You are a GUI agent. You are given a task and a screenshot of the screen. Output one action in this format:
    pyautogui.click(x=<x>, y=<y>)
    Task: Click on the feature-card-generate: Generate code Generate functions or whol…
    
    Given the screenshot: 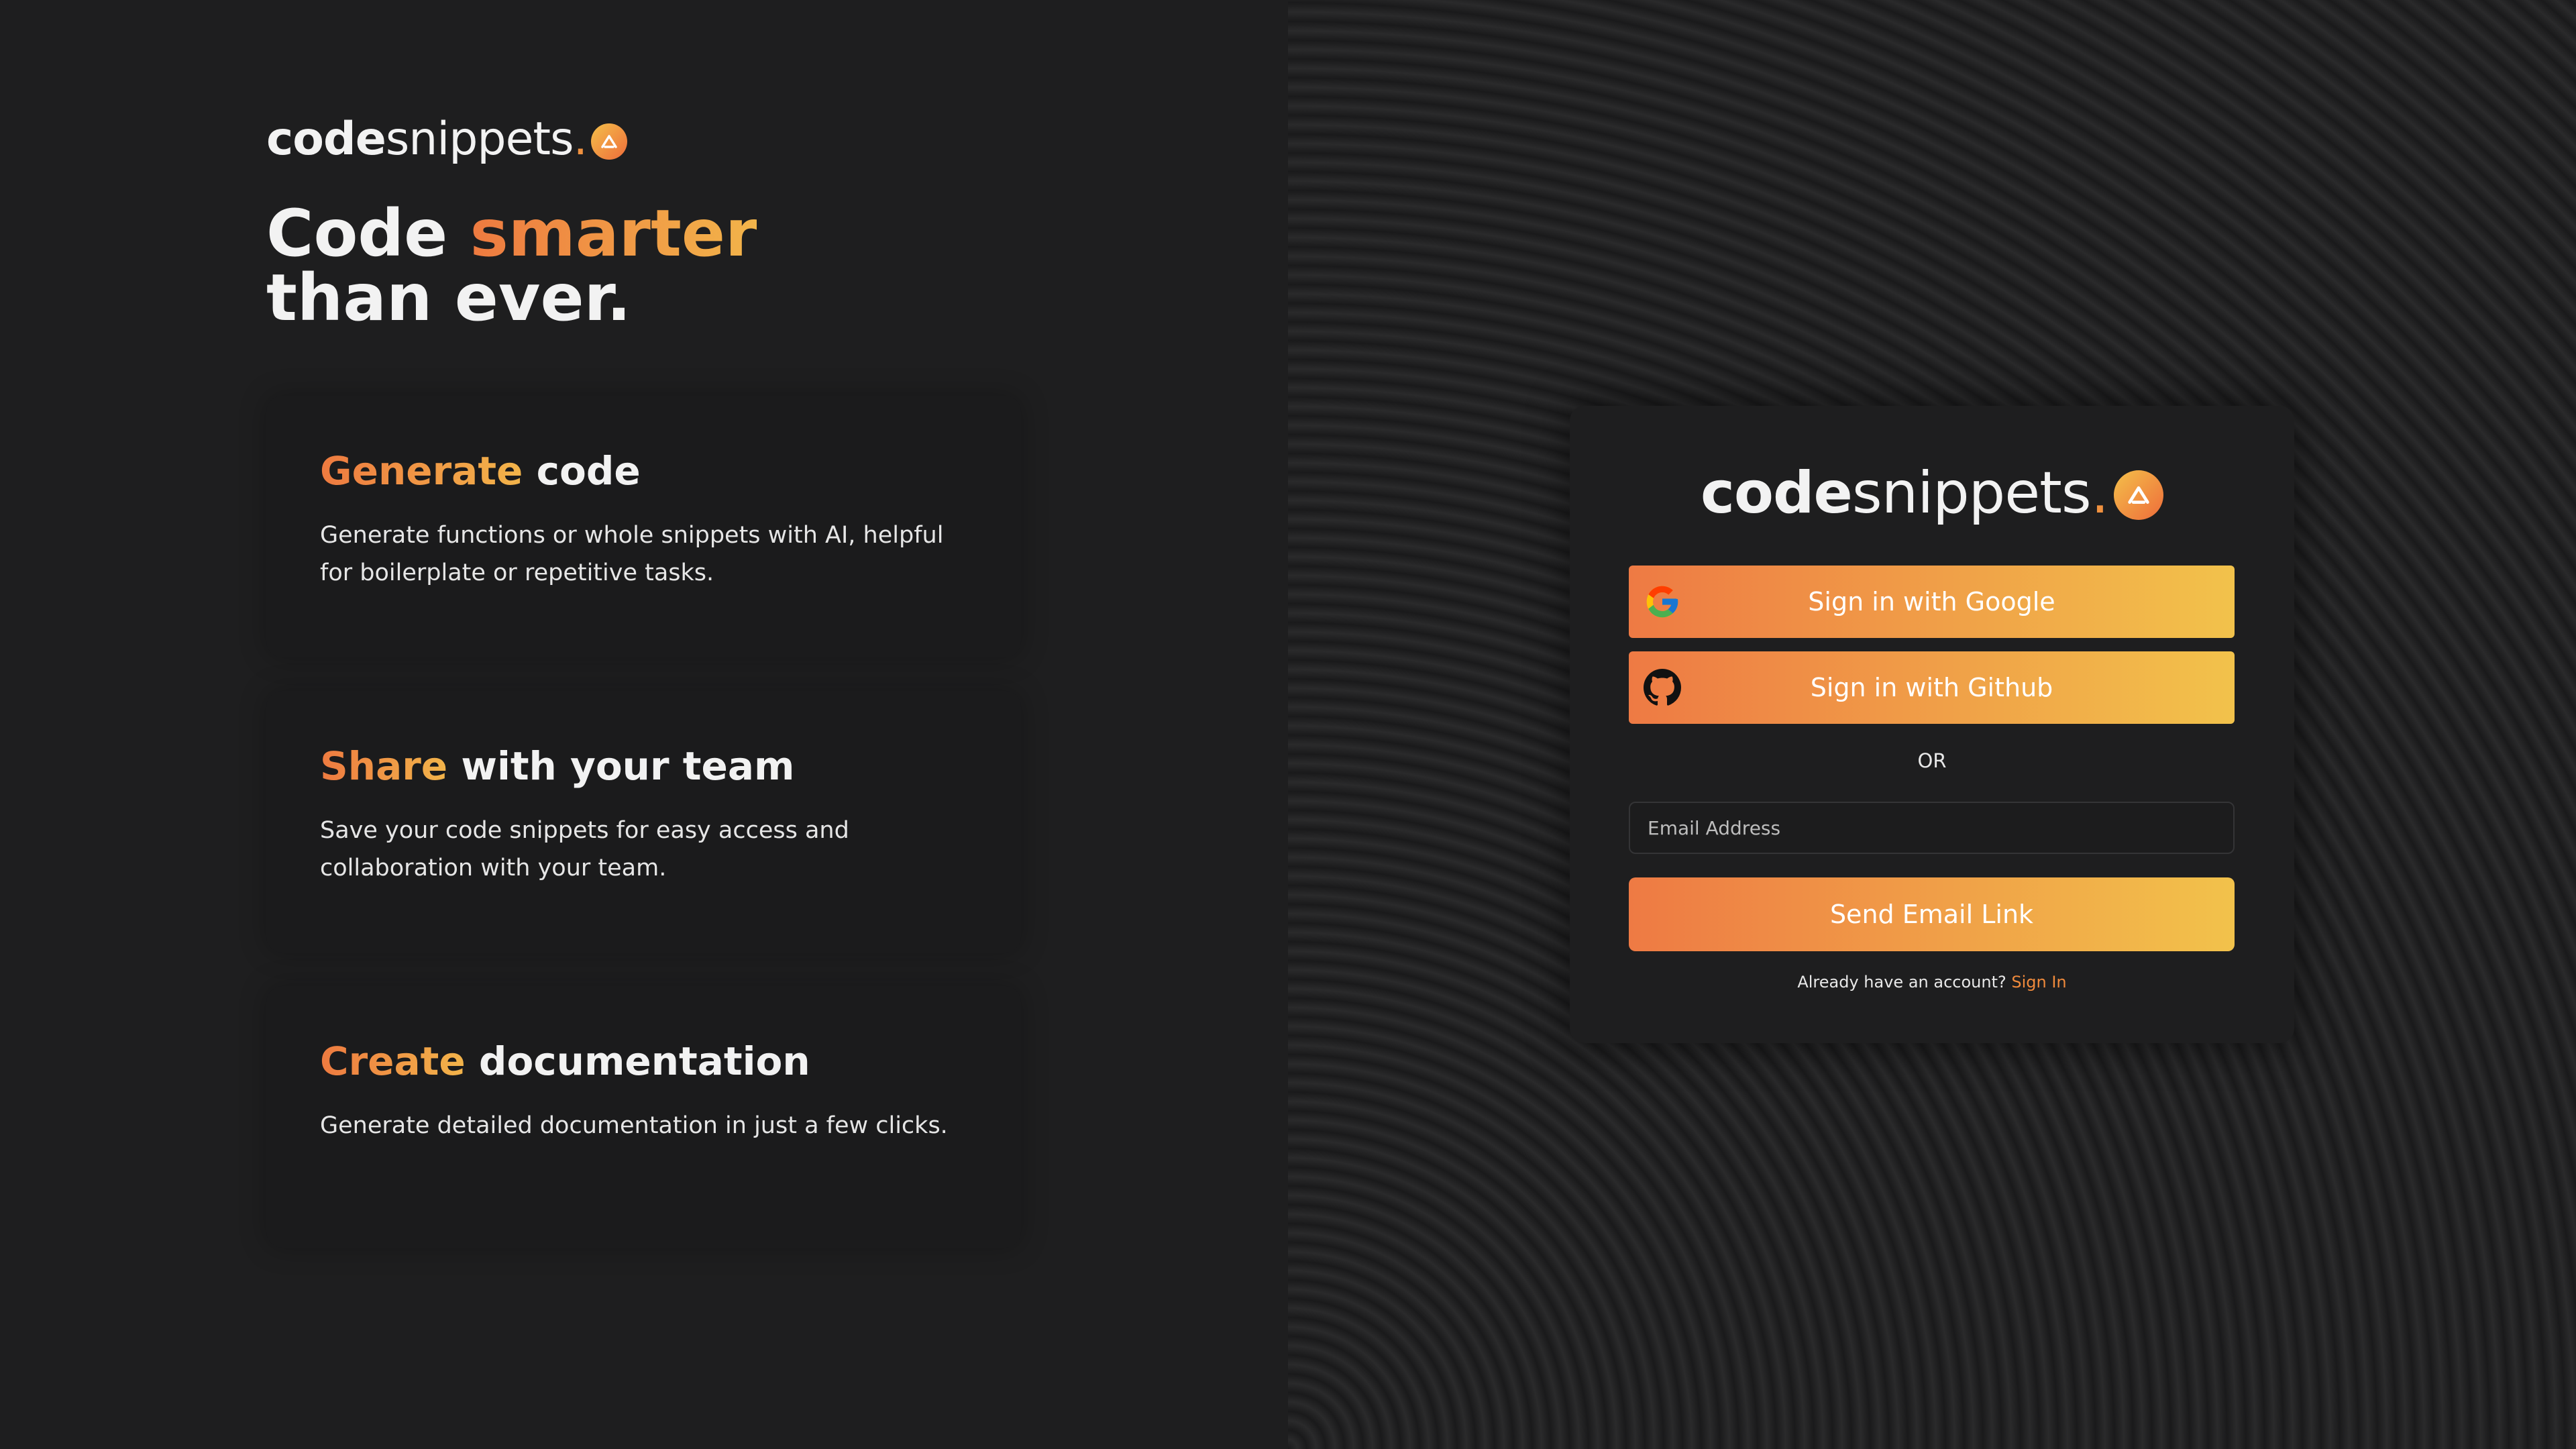 What is the action you would take?
    pyautogui.click(x=643, y=526)
    